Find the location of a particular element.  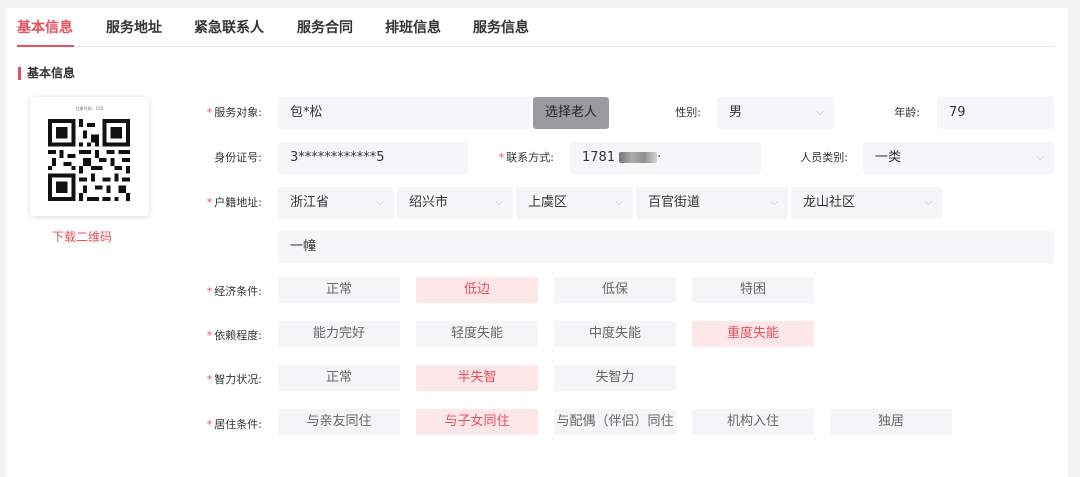

gender-select: 男 ⌵ is located at coordinates (775, 113).